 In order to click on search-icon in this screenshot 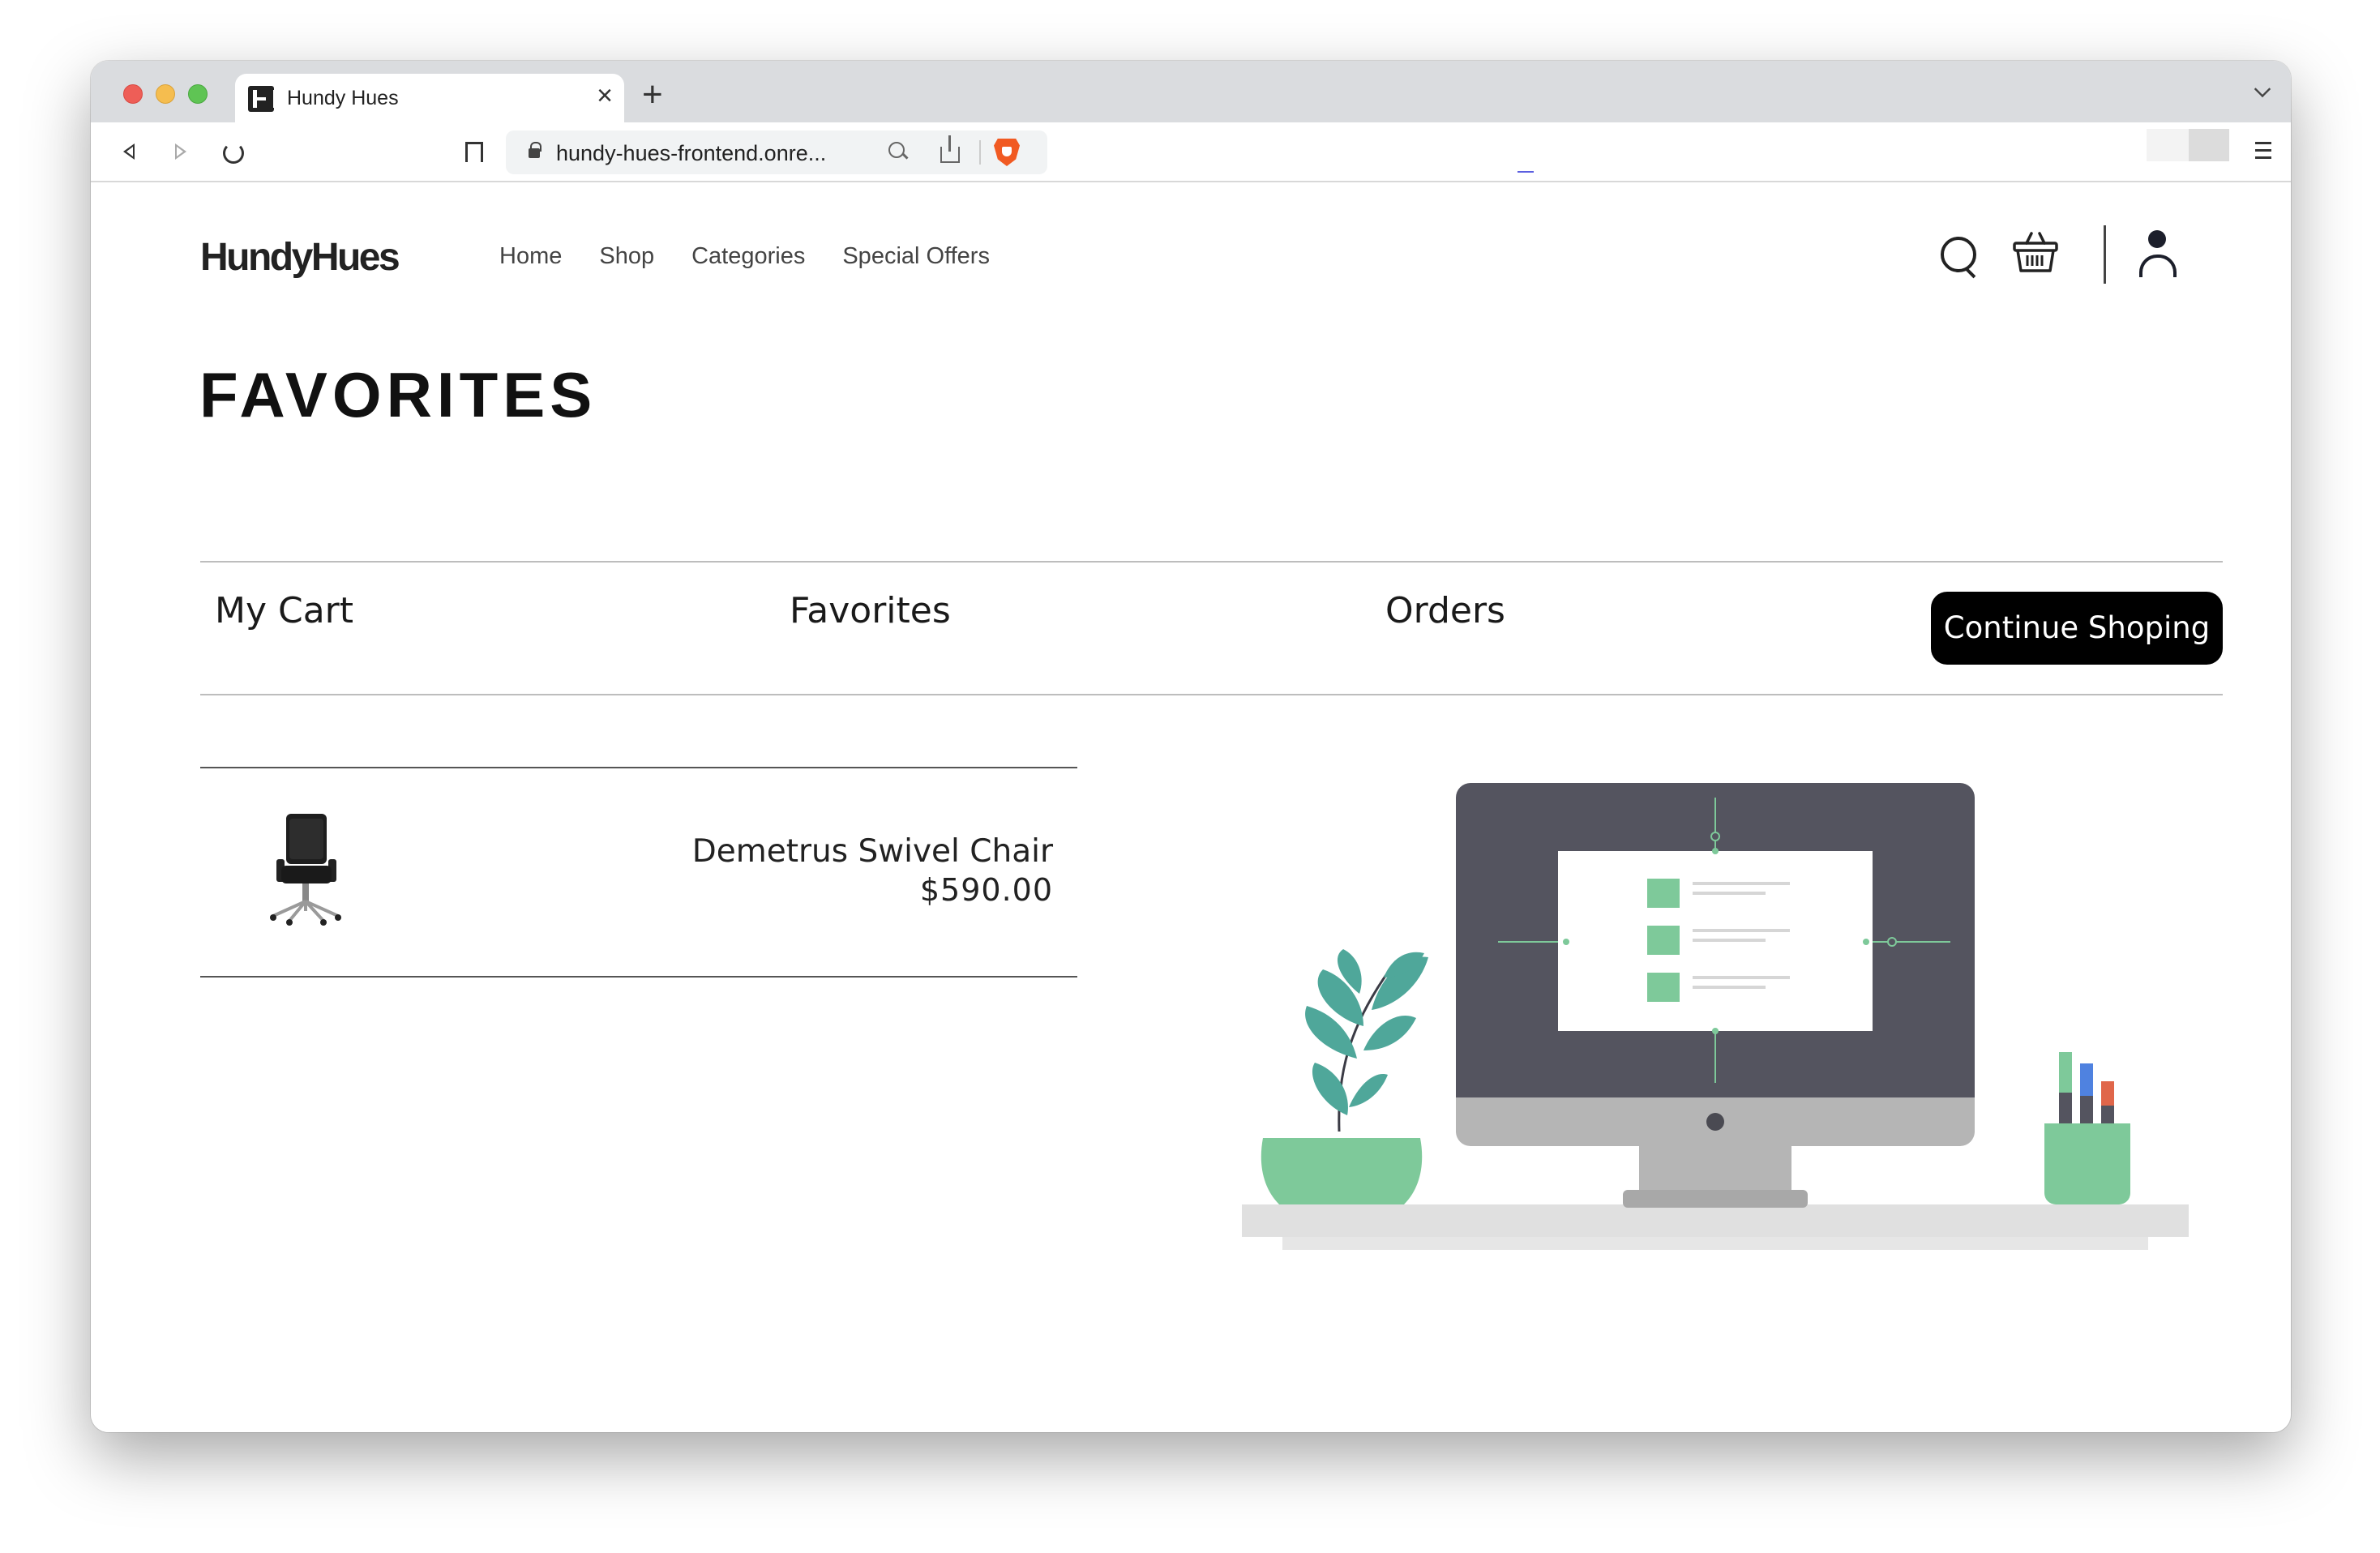, I will do `click(1960, 255)`.